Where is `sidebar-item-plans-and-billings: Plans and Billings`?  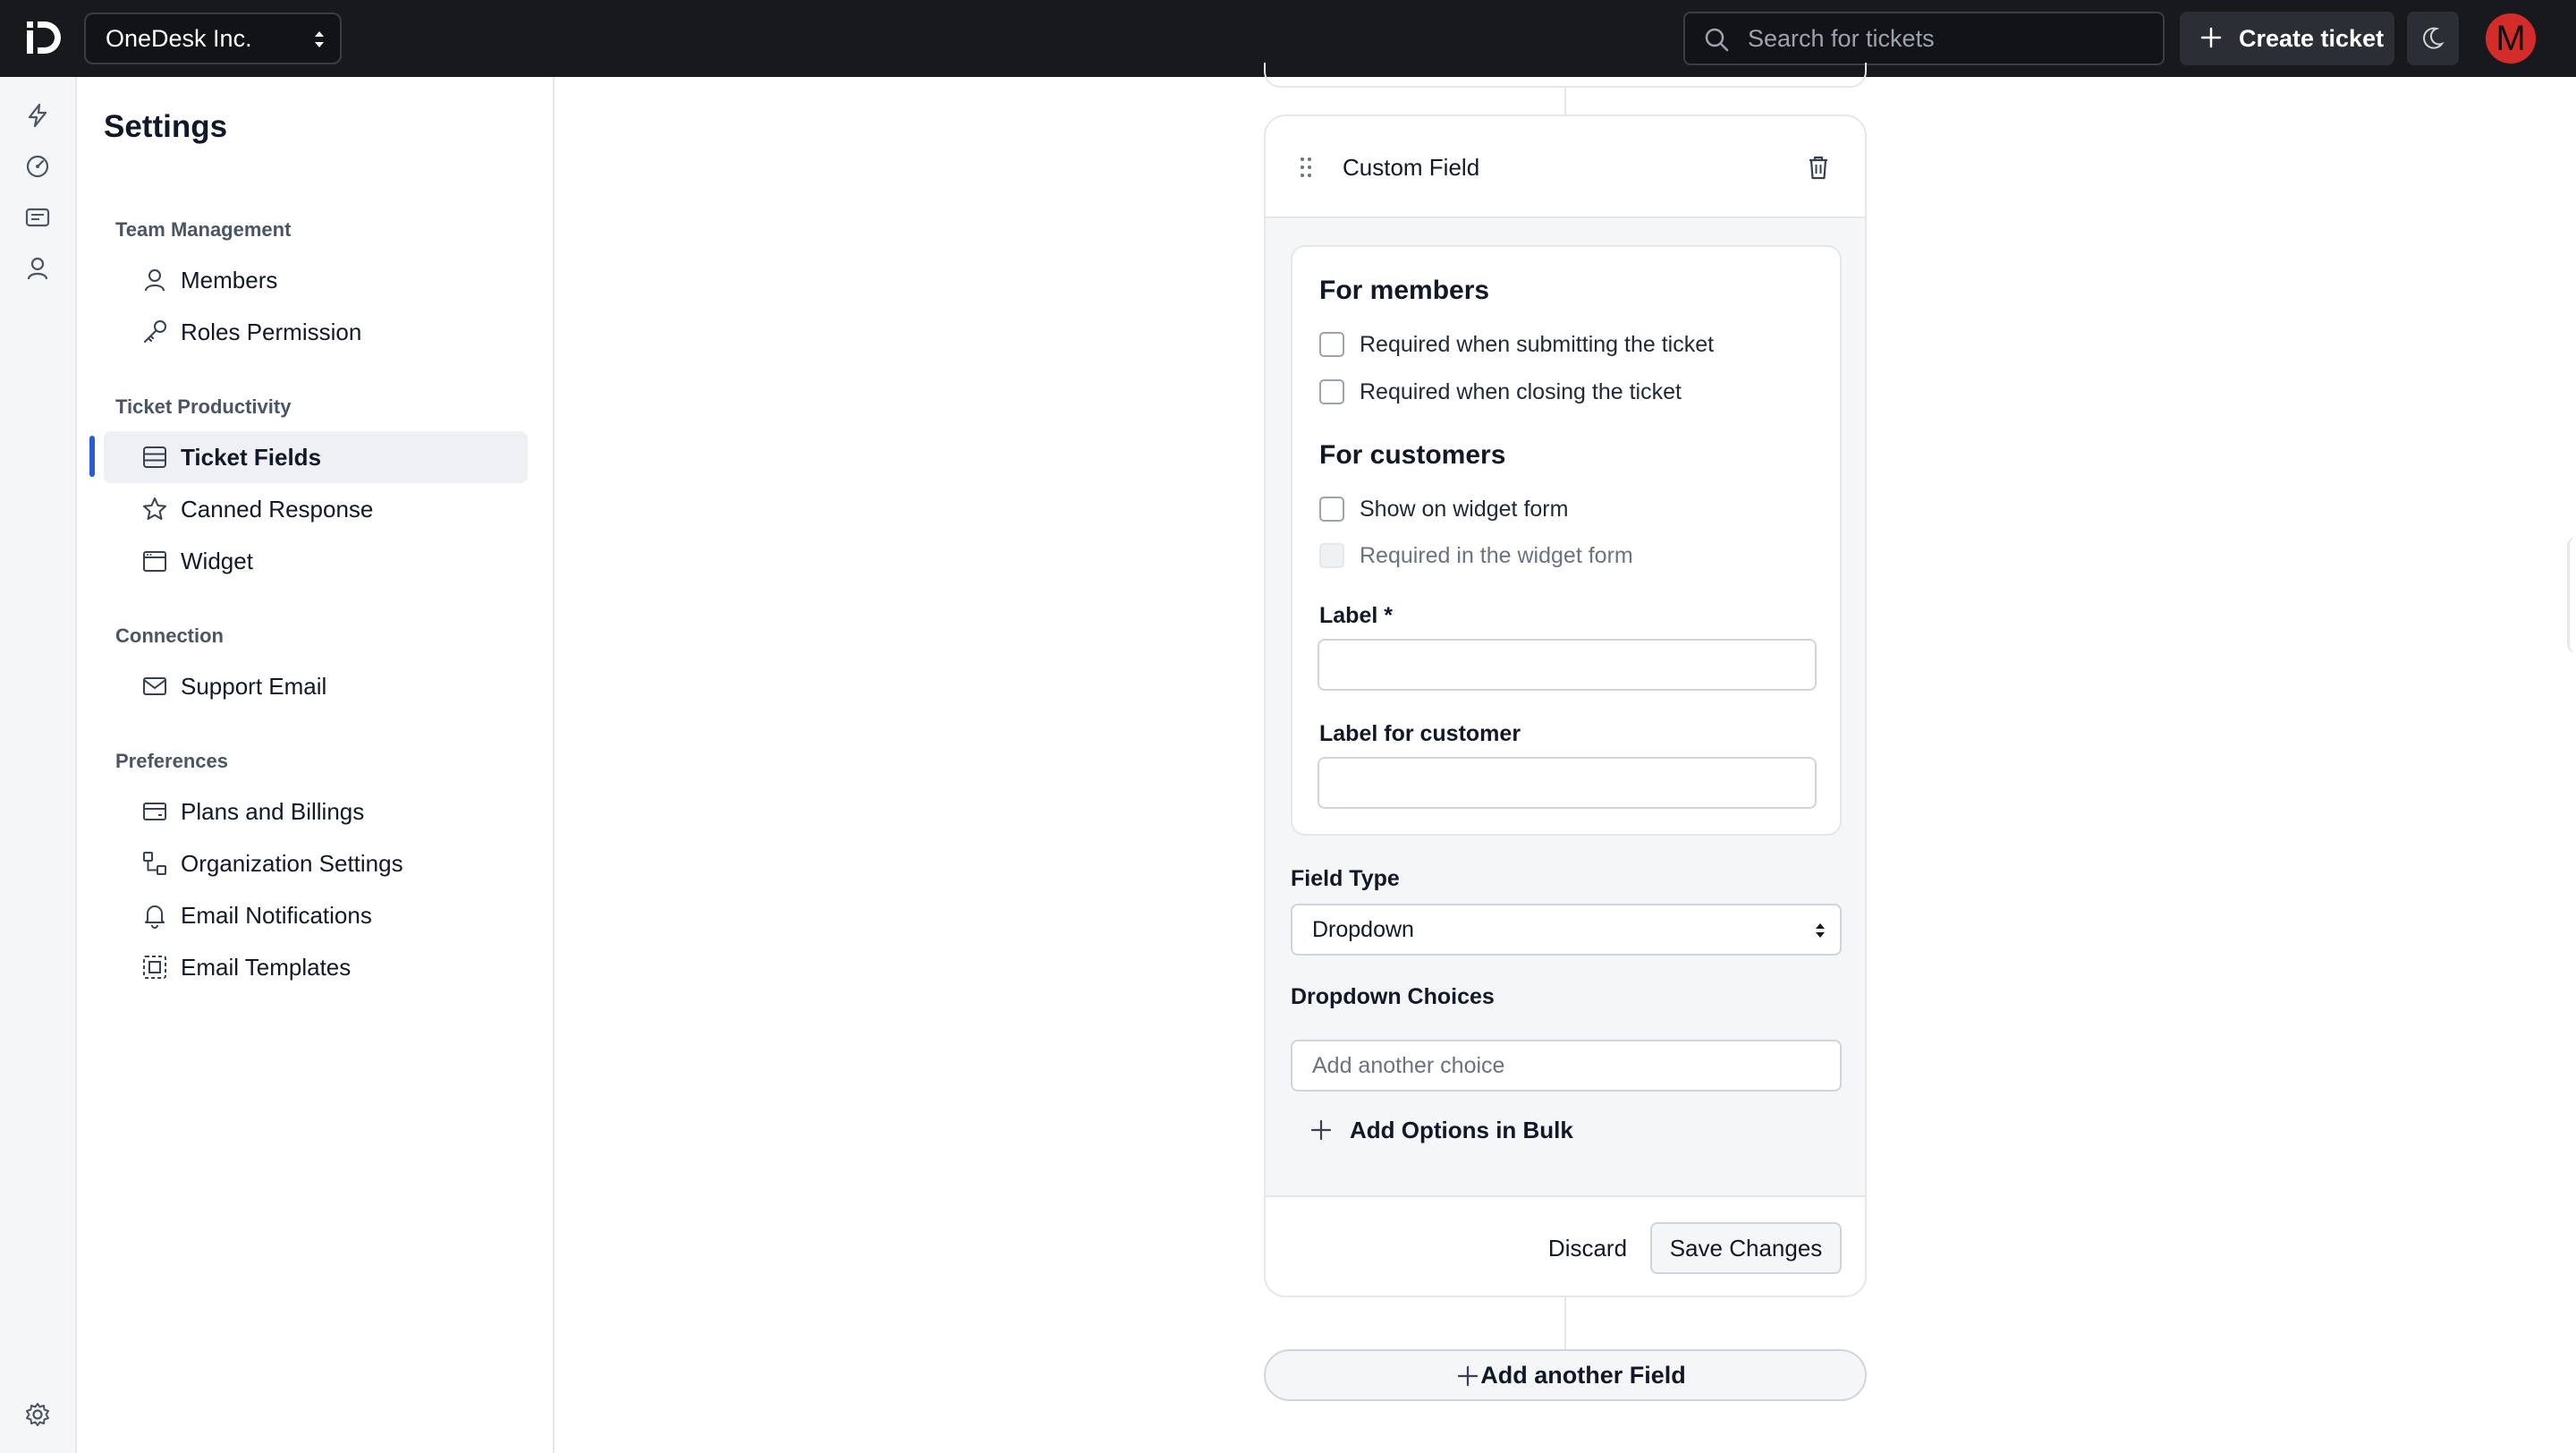 sidebar-item-plans-and-billings: Plans and Billings is located at coordinates (316, 811).